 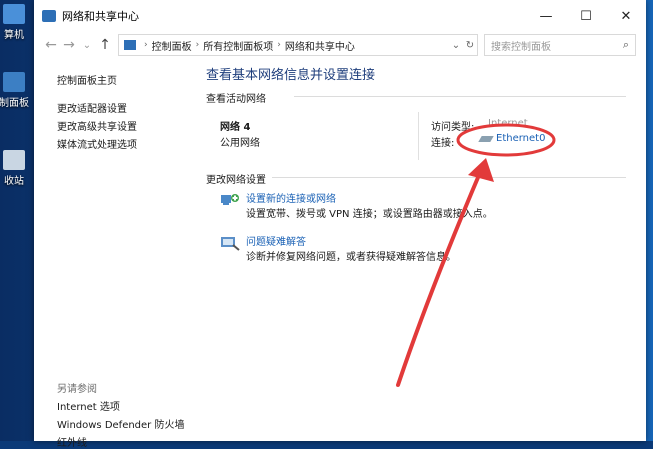 I want to click on link-internet-options: Internet 选项, so click(x=88, y=405).